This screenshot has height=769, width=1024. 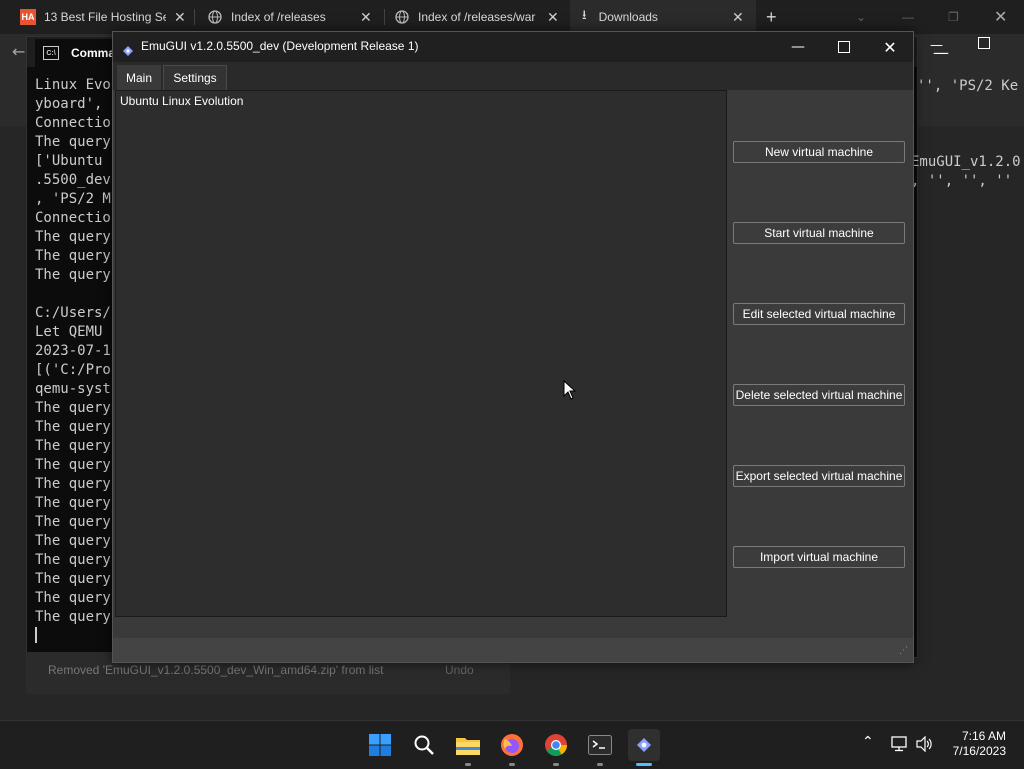 I want to click on delete-vm-button: Delete selected virtual machine, so click(x=819, y=395).